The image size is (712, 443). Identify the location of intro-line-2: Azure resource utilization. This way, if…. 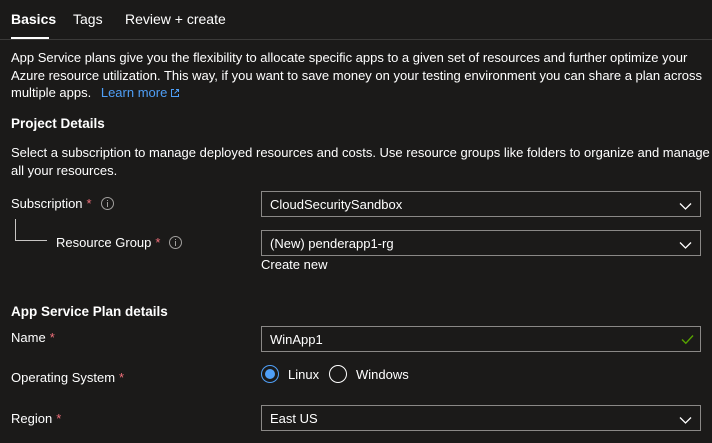
(357, 75).